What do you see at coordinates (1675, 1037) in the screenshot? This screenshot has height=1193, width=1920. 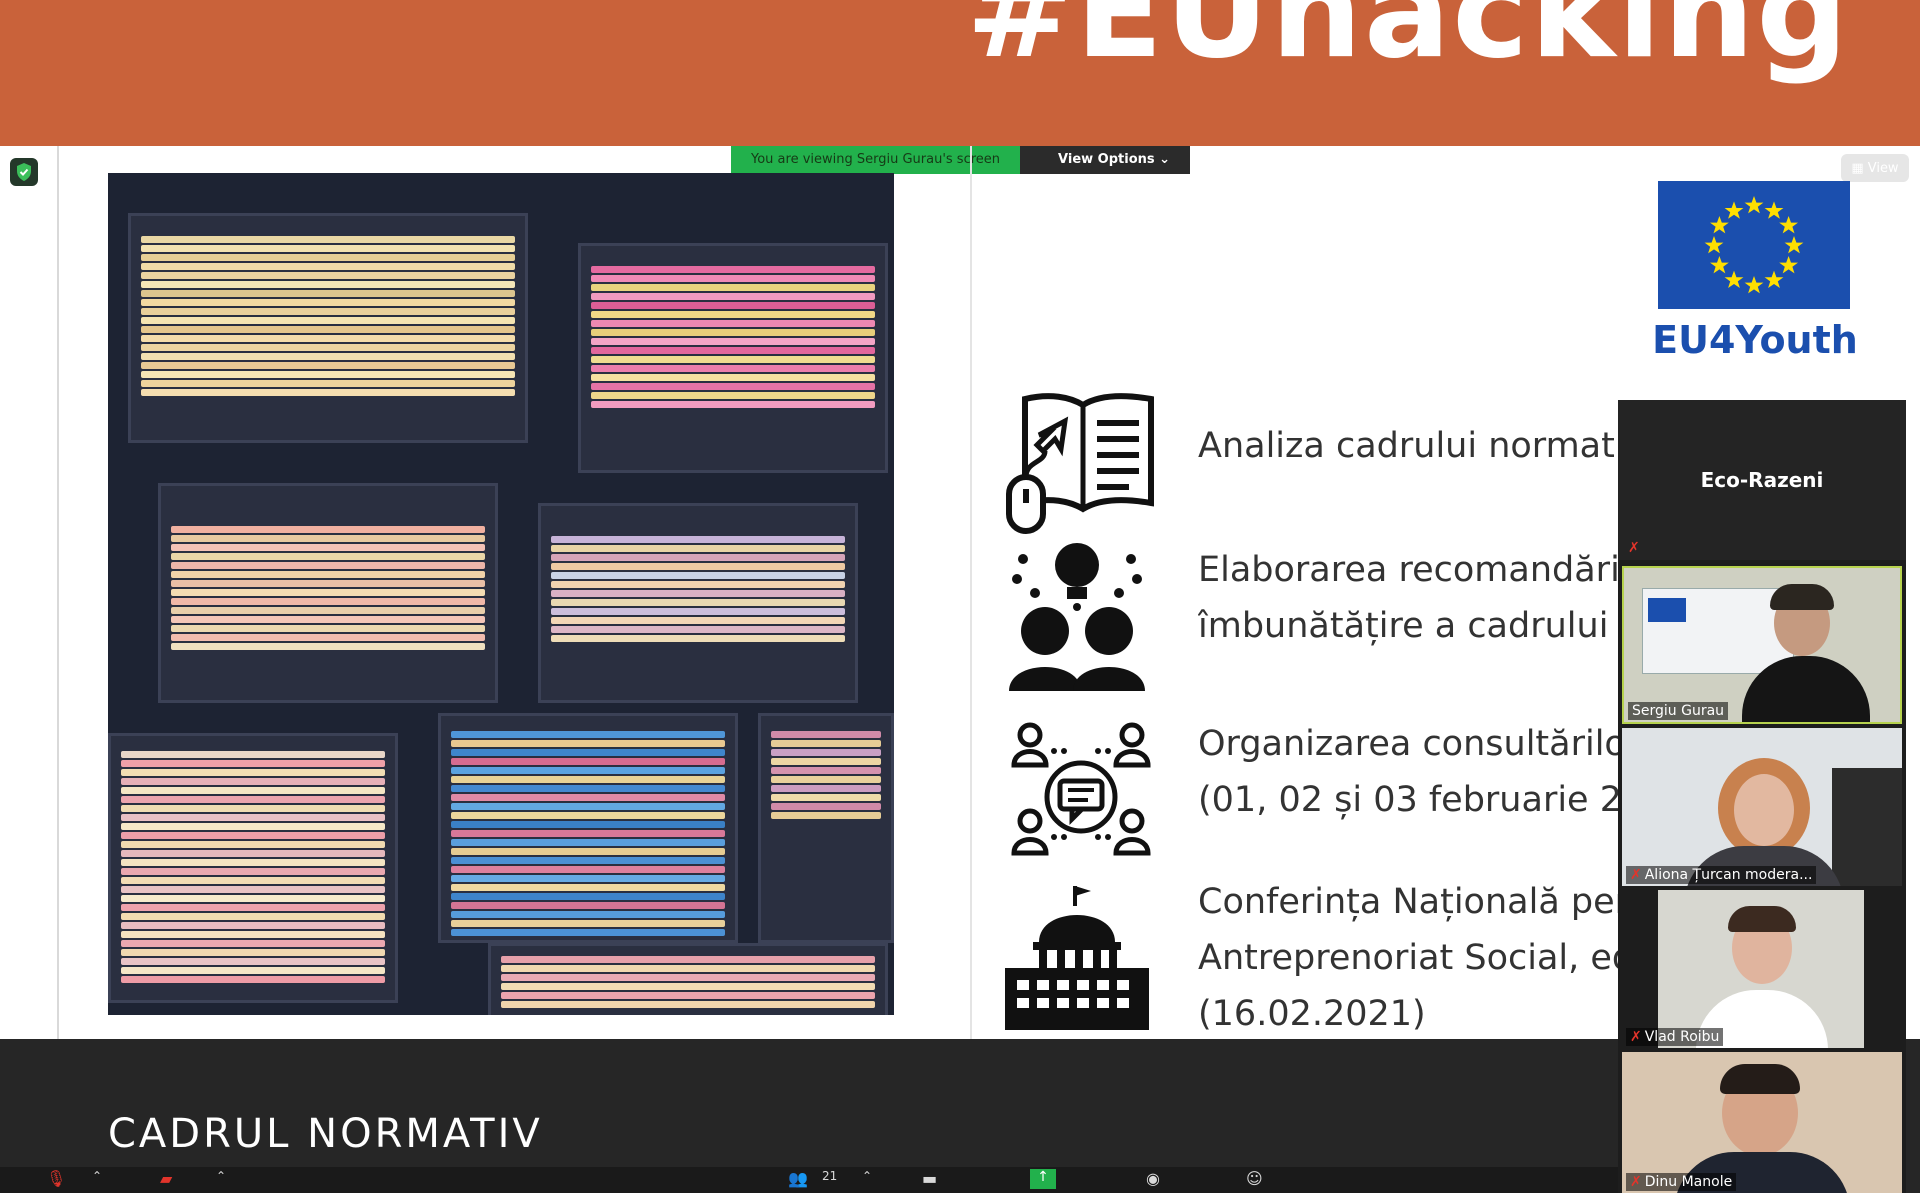 I see `participant-name: ✗ Vlad Roibu` at bounding box center [1675, 1037].